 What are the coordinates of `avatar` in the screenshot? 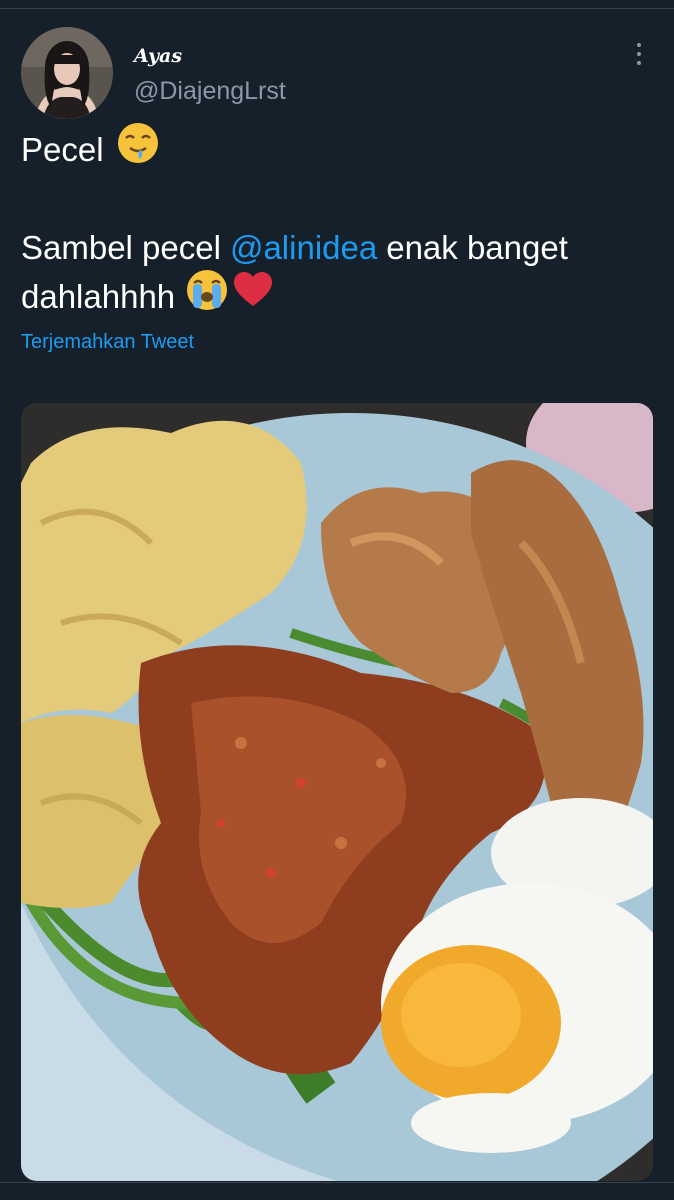 It's located at (67, 73).